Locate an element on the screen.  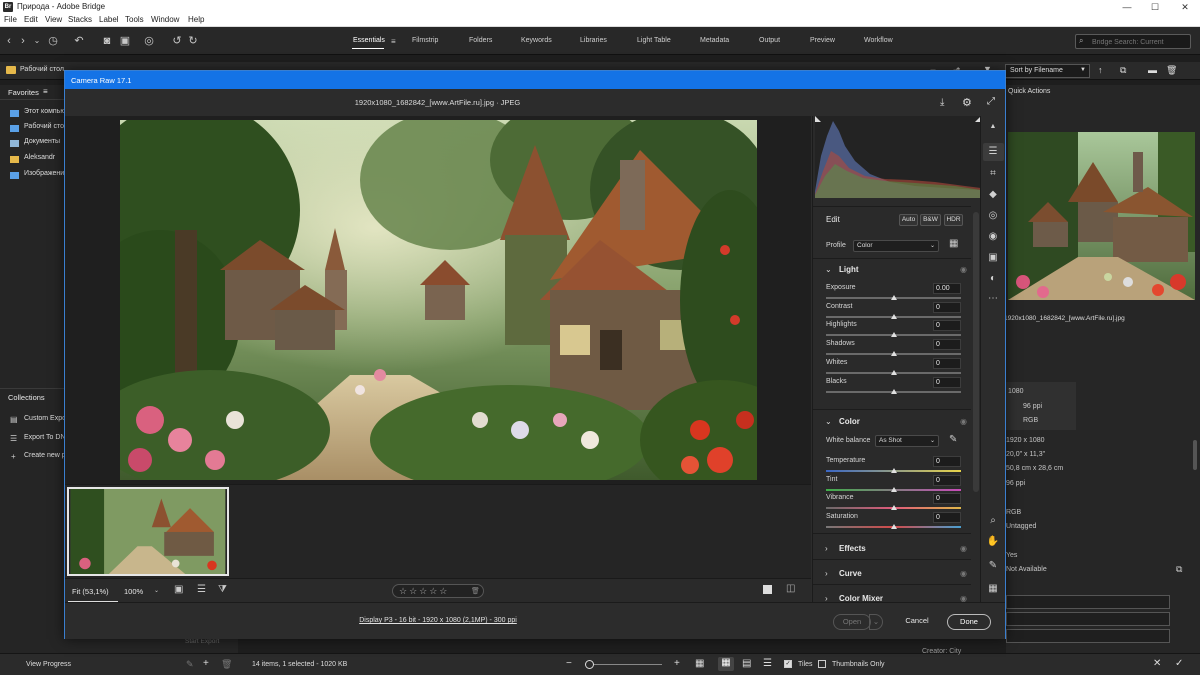
menu-help: Help is located at coordinates (196, 19).